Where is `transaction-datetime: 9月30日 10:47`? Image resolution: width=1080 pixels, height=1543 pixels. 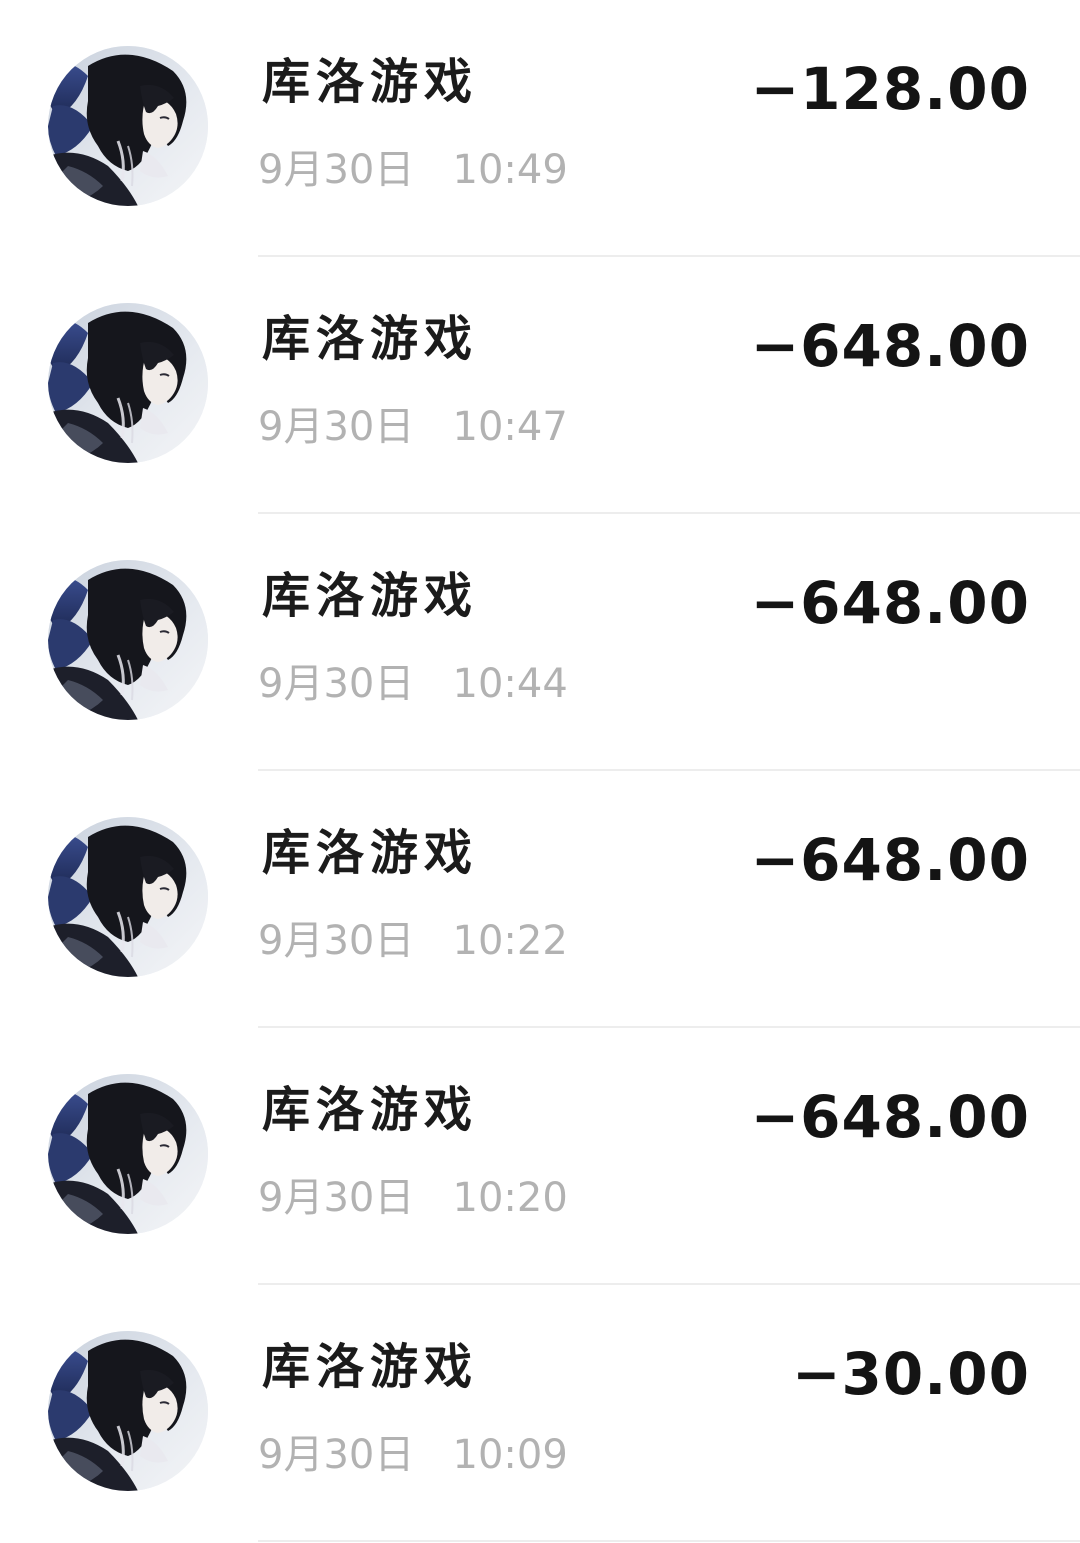
transaction-datetime: 9月30日 10:47 is located at coordinates (413, 427).